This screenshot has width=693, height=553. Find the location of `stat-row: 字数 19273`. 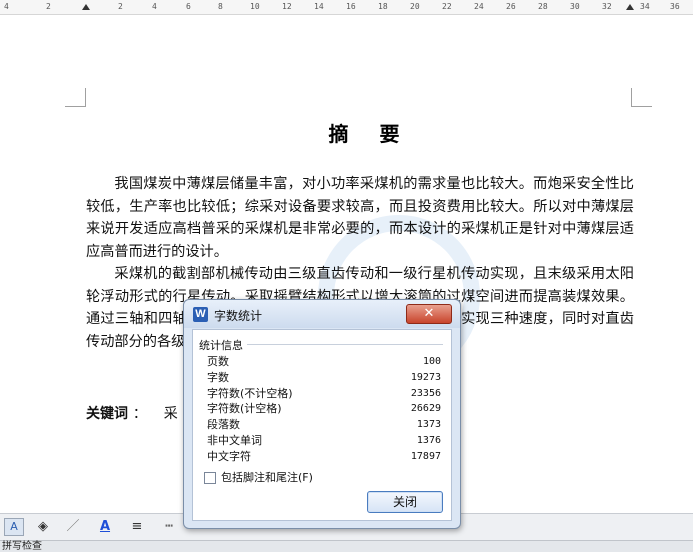

stat-row: 字数 19273 is located at coordinates (324, 378).